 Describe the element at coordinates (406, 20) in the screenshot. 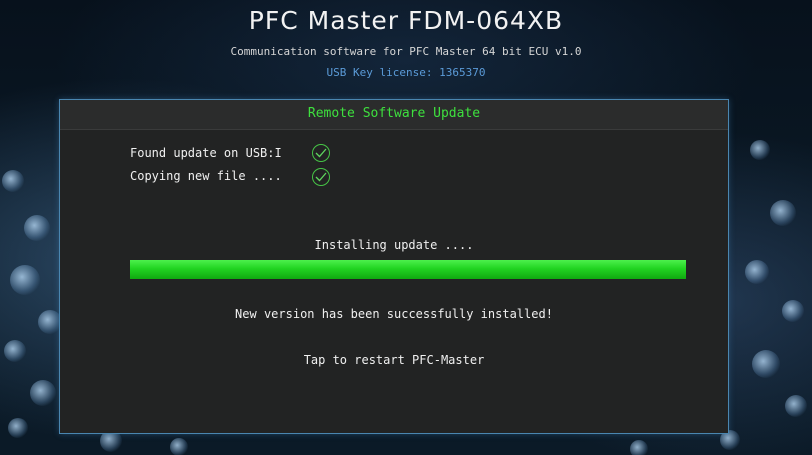

I see `app-title: PFC Master FDM-064XB` at that location.